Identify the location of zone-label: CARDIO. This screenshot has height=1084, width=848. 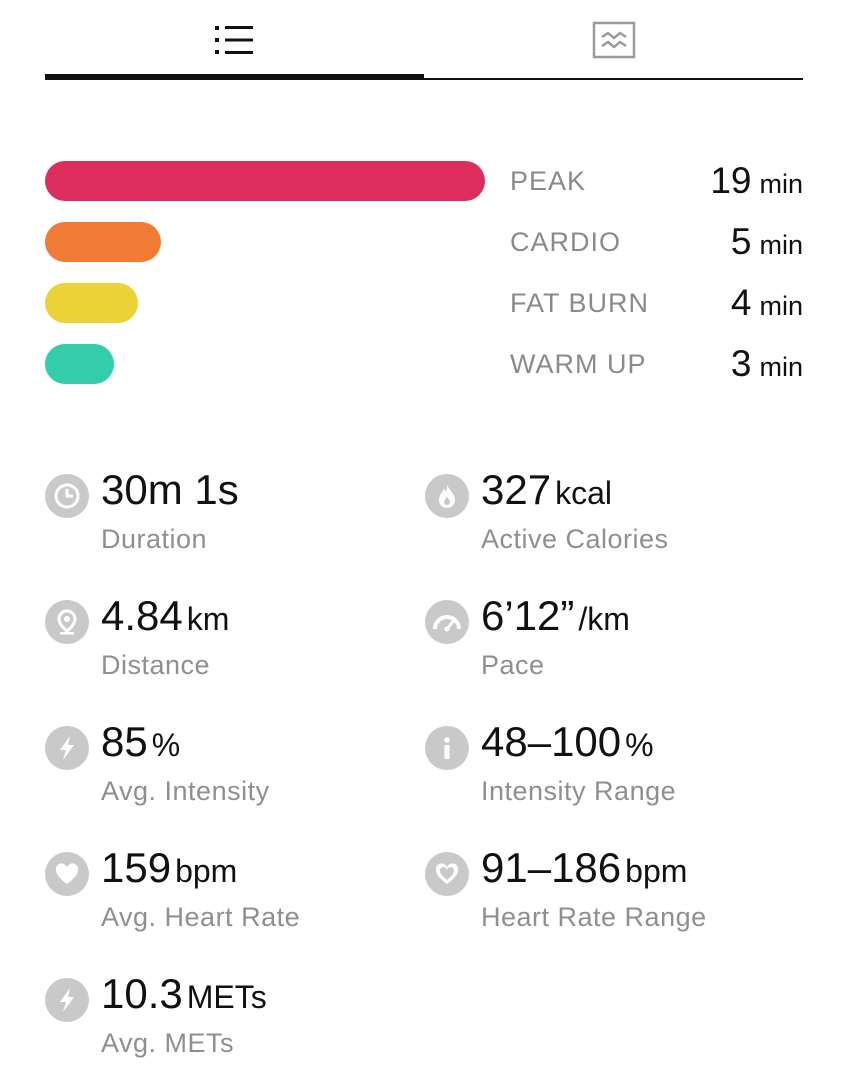
(566, 242).